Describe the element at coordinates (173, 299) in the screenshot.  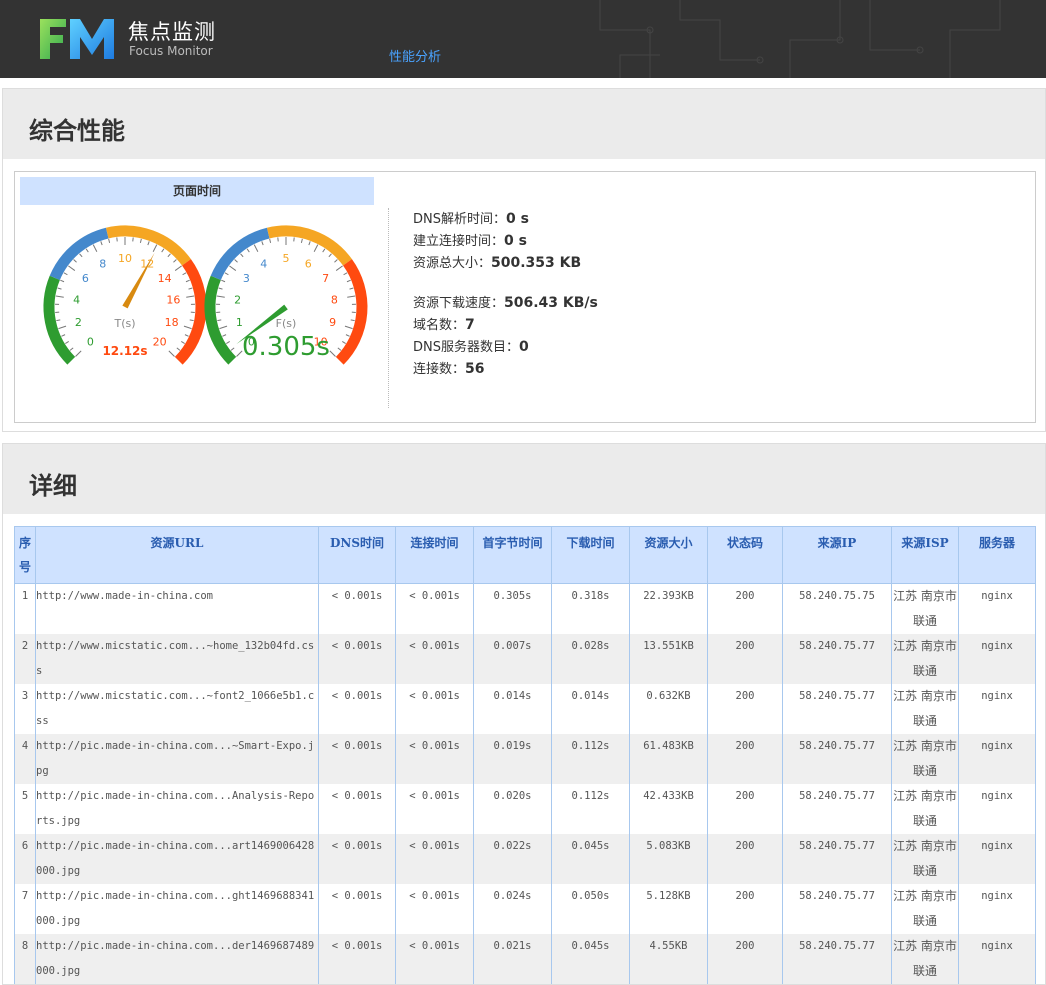
I see `gauge-t-tick-label: 16` at that location.